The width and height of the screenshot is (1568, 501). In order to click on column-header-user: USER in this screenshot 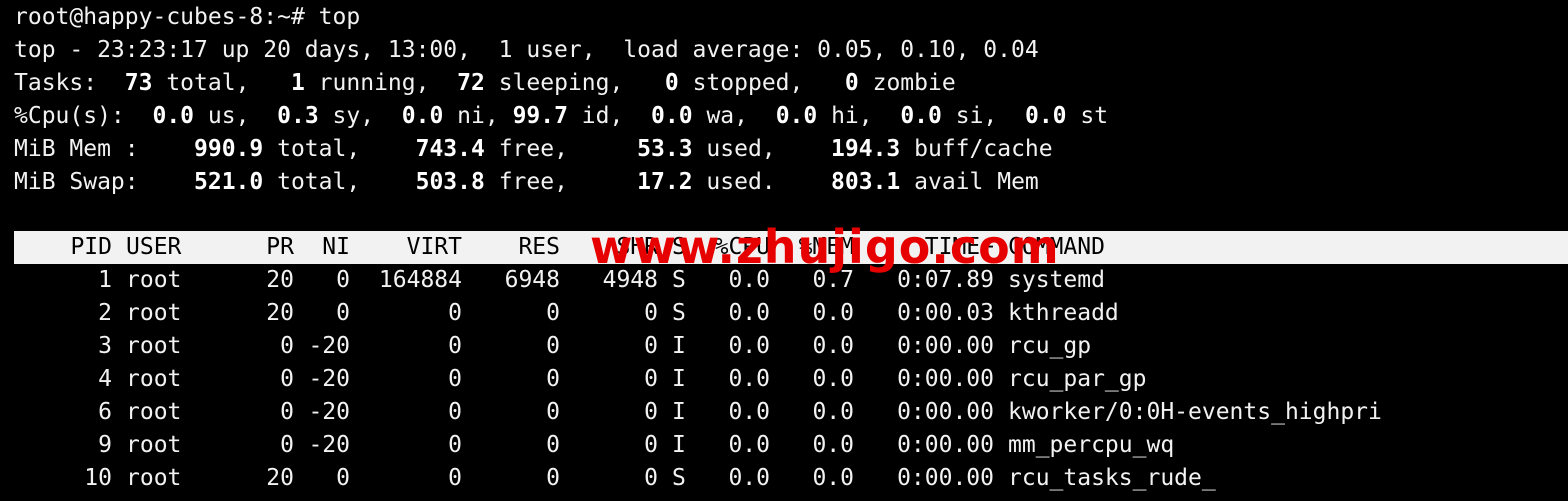, I will do `click(154, 247)`.